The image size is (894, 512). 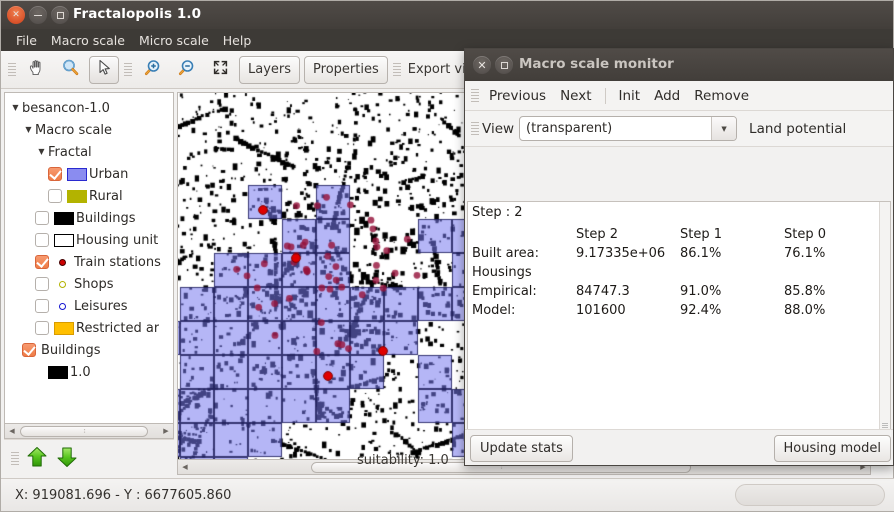 I want to click on previous-button: Previous, so click(x=517, y=96).